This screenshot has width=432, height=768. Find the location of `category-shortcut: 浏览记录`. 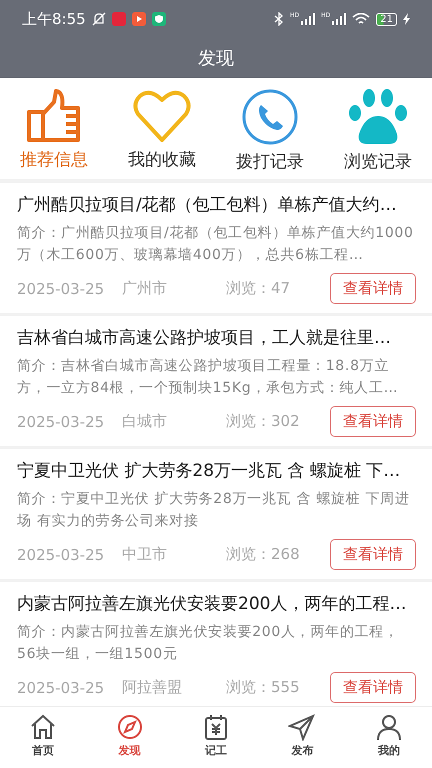

category-shortcut: 浏览记录 is located at coordinates (378, 130).